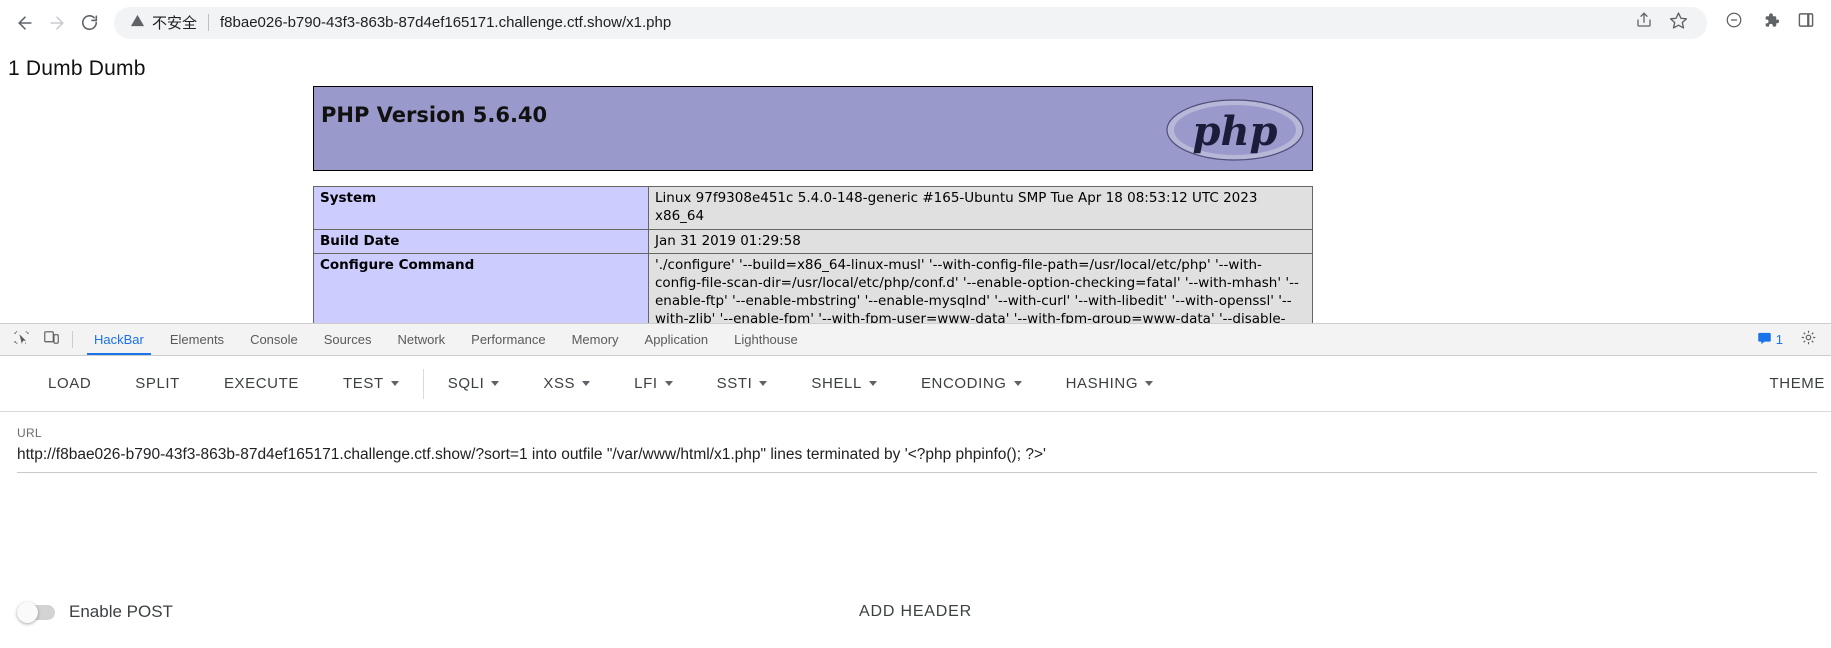  I want to click on hackbar-lfi-menu: LFI, so click(653, 383).